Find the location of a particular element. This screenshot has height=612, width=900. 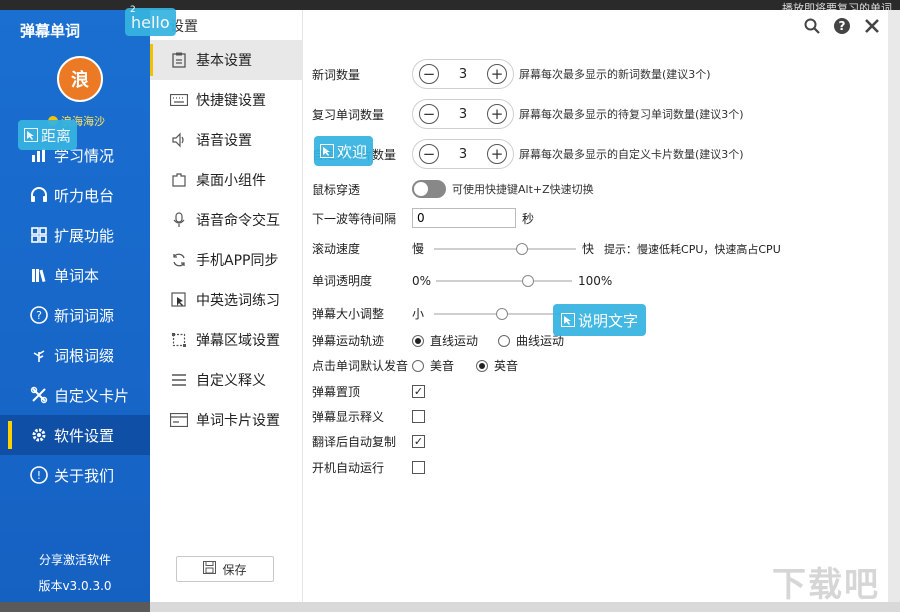

puzzle-icon is located at coordinates (179, 180).